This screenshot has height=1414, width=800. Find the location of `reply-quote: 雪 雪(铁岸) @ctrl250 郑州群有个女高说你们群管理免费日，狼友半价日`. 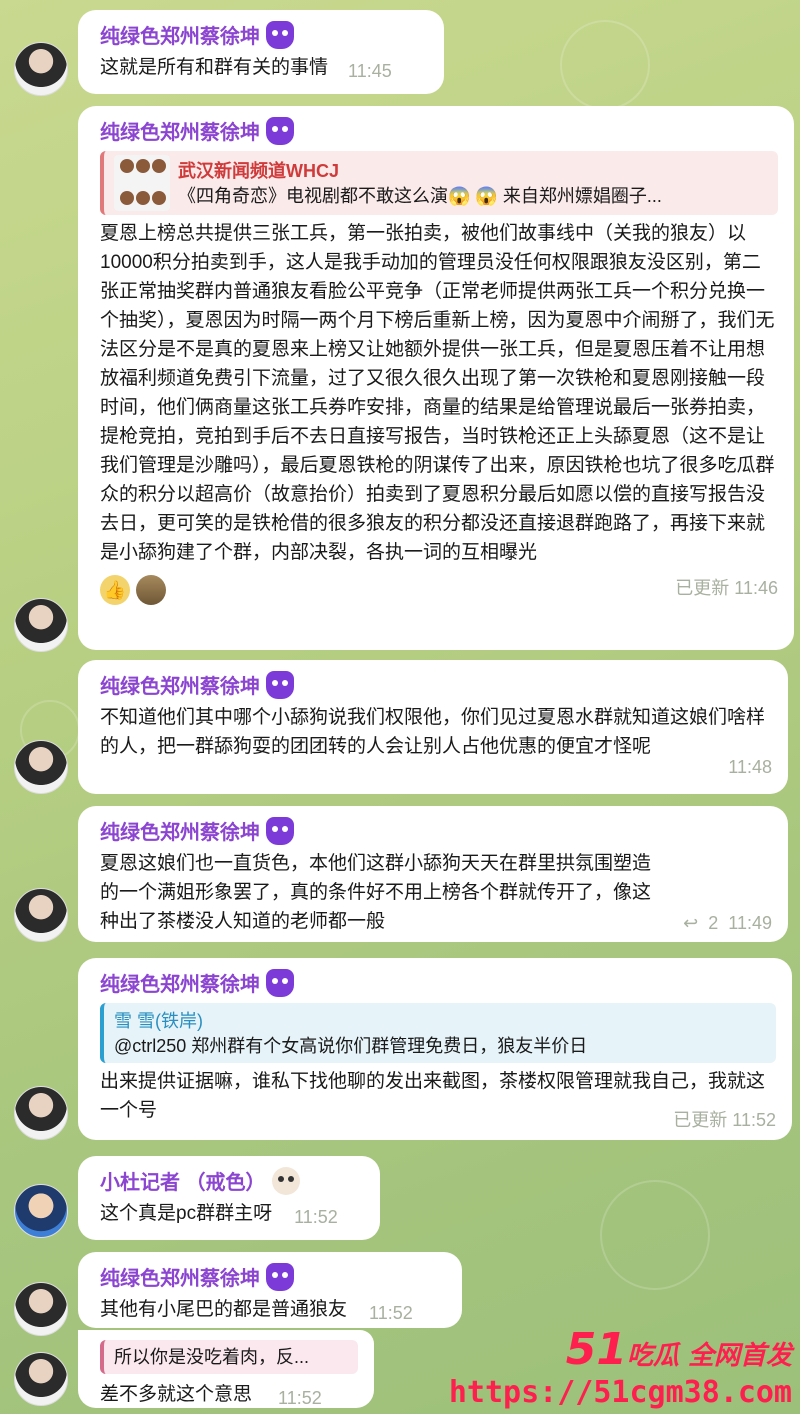

reply-quote: 雪 雪(铁岸) @ctrl250 郑州群有个女高说你们群管理免费日，狼友半价日 is located at coordinates (438, 1033).